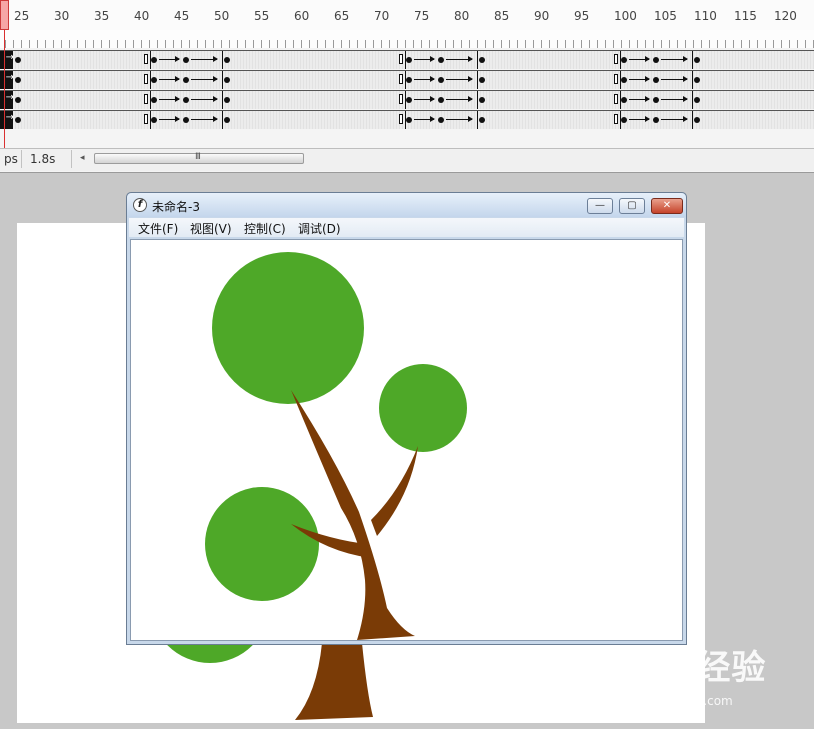 The width and height of the screenshot is (814, 729). I want to click on menu-view: 视图(V), so click(211, 228).